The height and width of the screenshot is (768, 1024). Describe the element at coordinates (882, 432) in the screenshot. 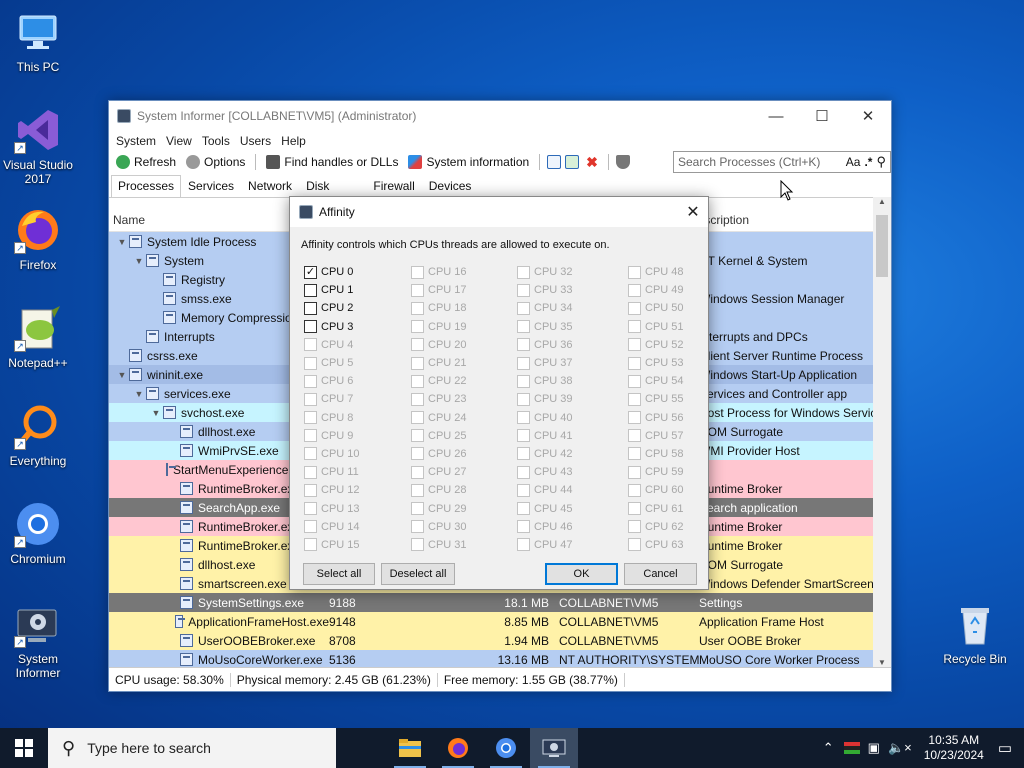

I see `vertical-scrollbar: ▲ ▼` at that location.